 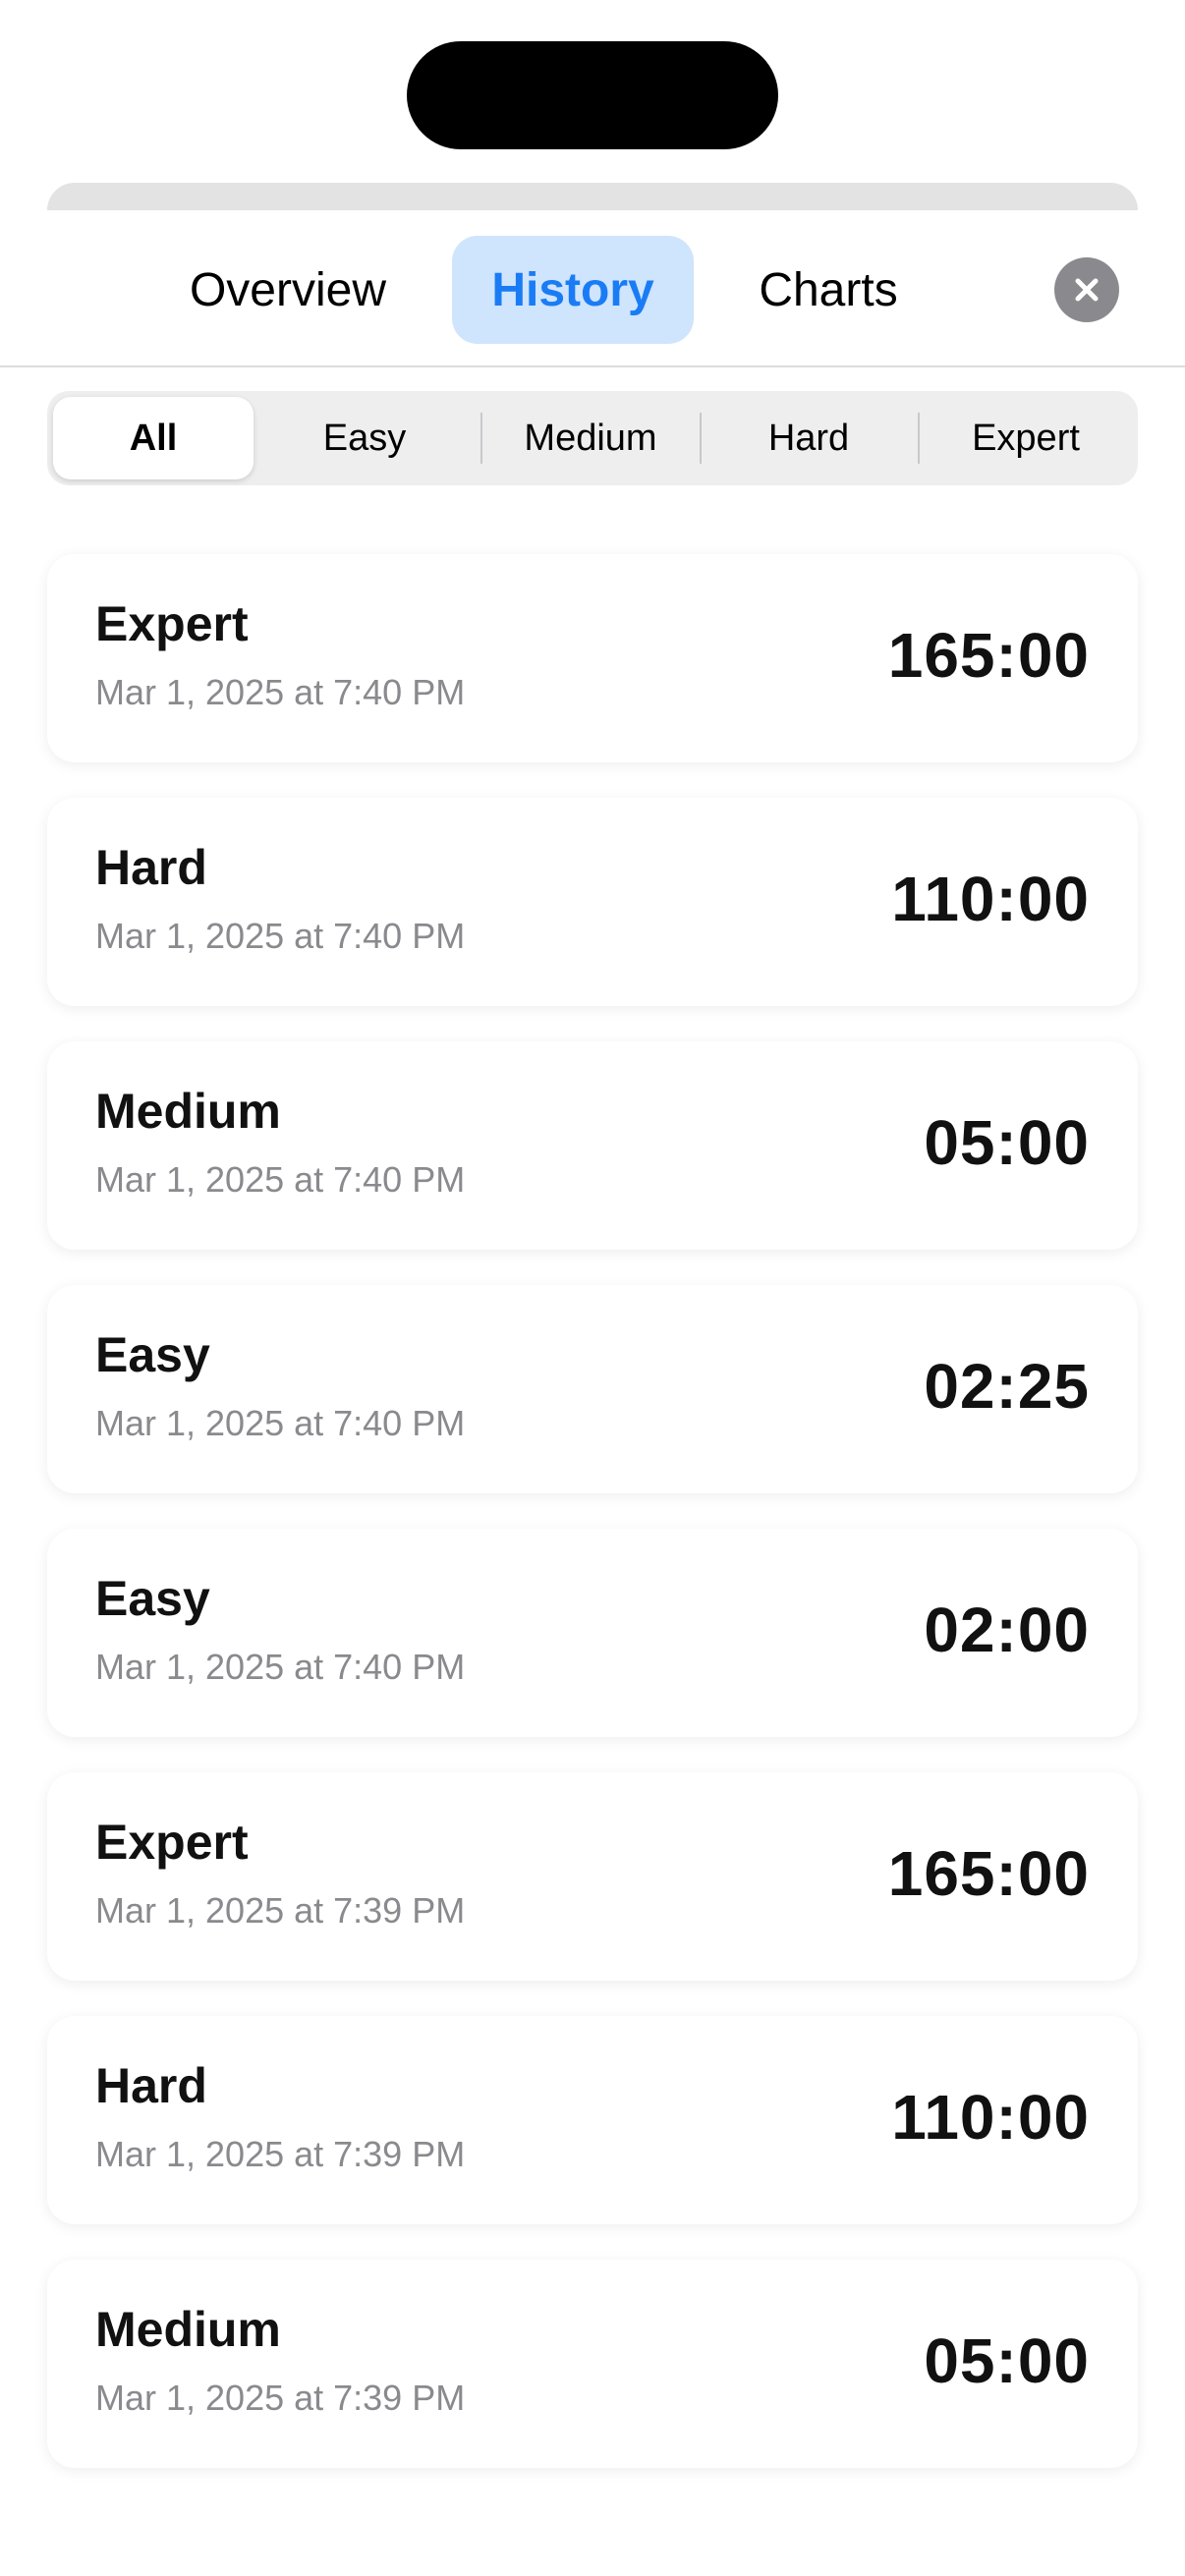 I want to click on top-tab-bar: Overview History Charts, so click(x=592, y=287).